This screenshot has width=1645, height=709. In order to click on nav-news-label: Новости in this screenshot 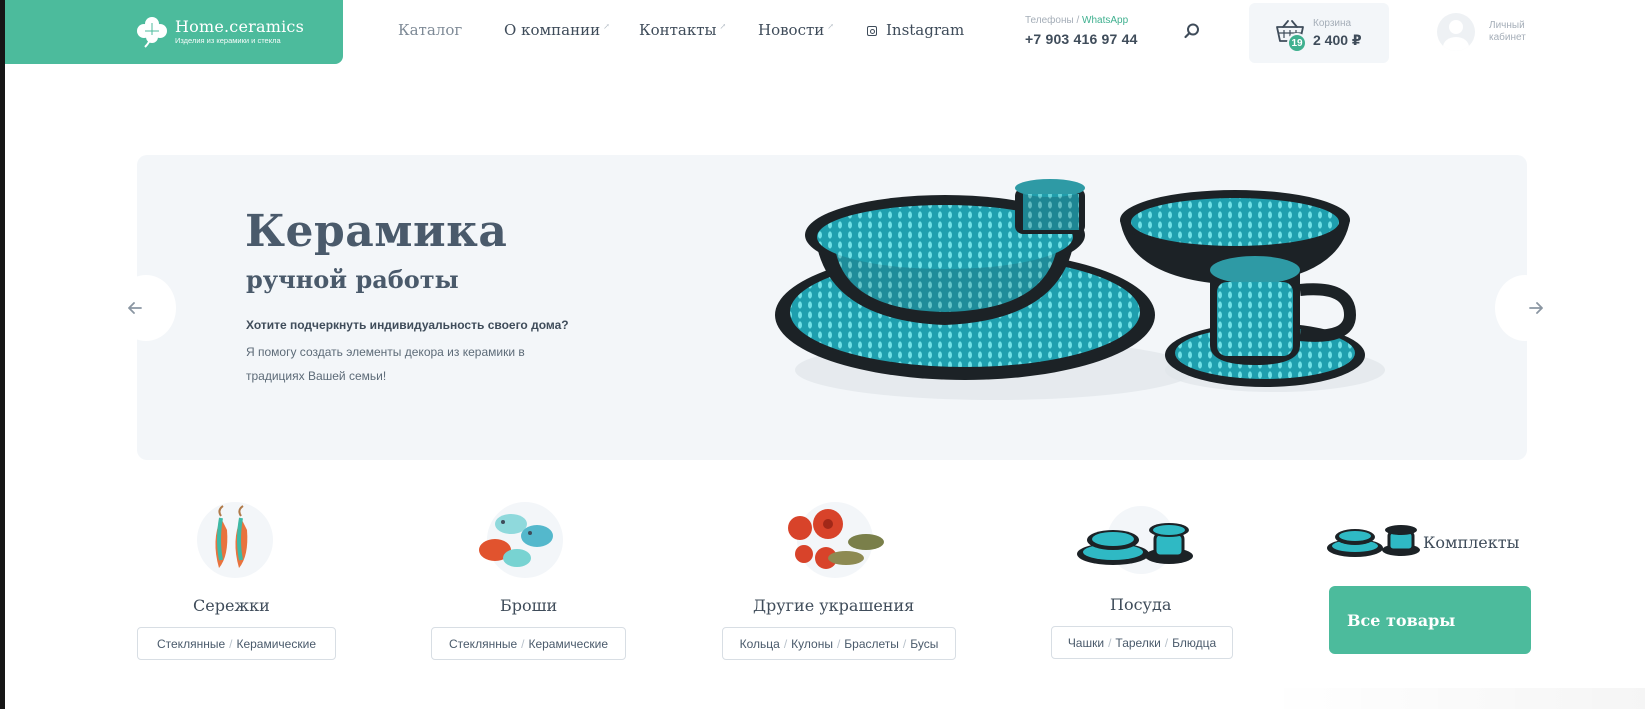, I will do `click(791, 30)`.